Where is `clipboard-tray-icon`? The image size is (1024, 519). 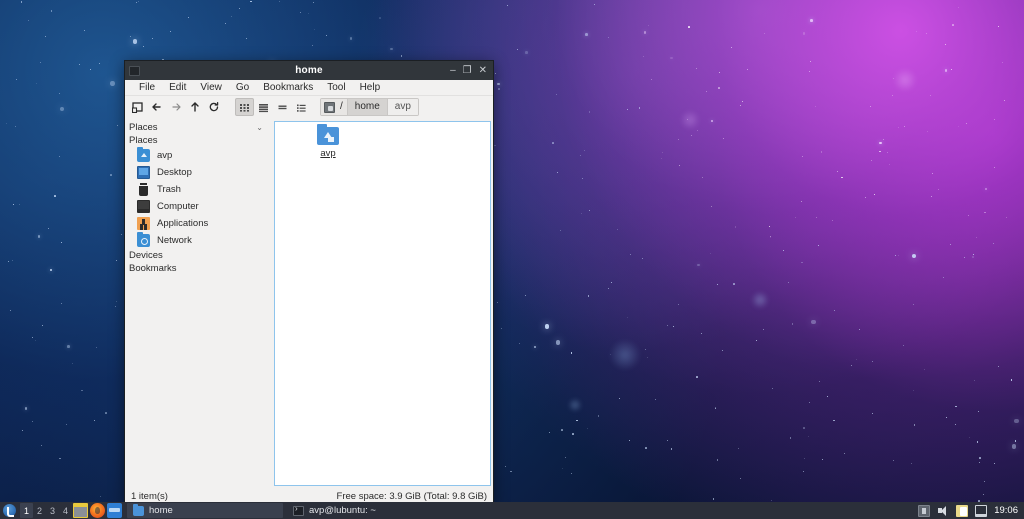
clipboard-tray-icon is located at coordinates (962, 510).